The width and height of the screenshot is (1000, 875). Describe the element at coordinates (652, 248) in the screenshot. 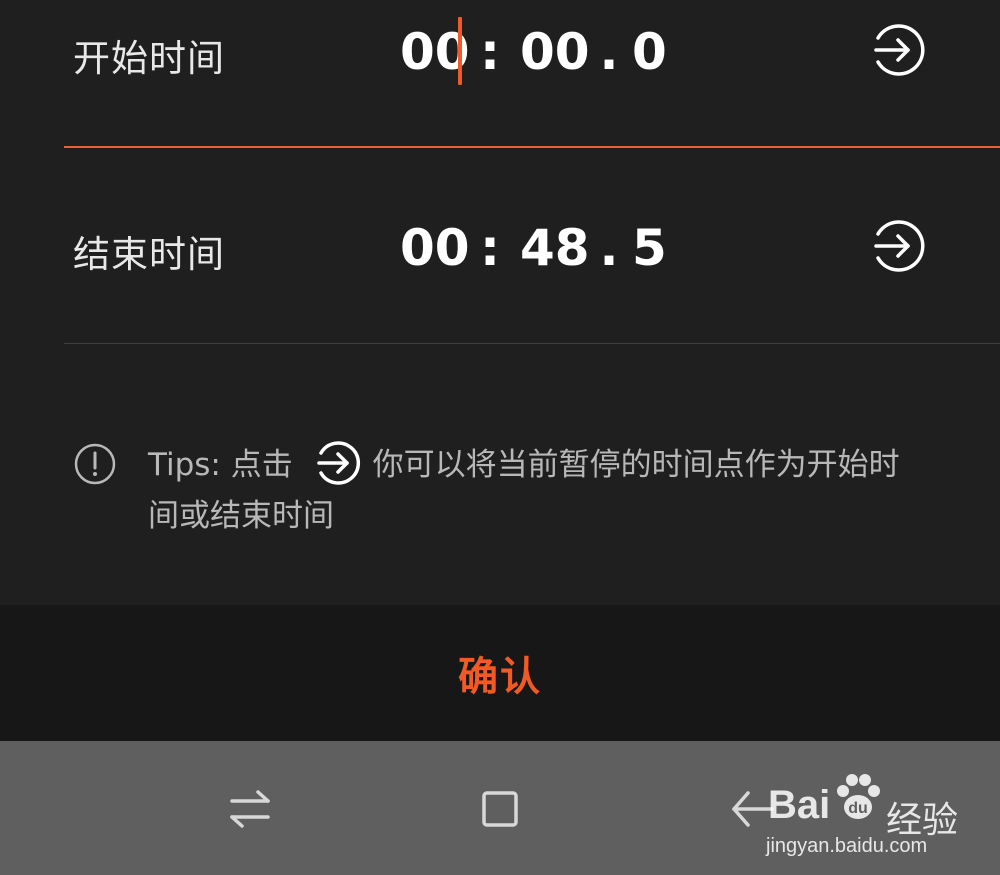

I see `end-fraction-field: 5` at that location.